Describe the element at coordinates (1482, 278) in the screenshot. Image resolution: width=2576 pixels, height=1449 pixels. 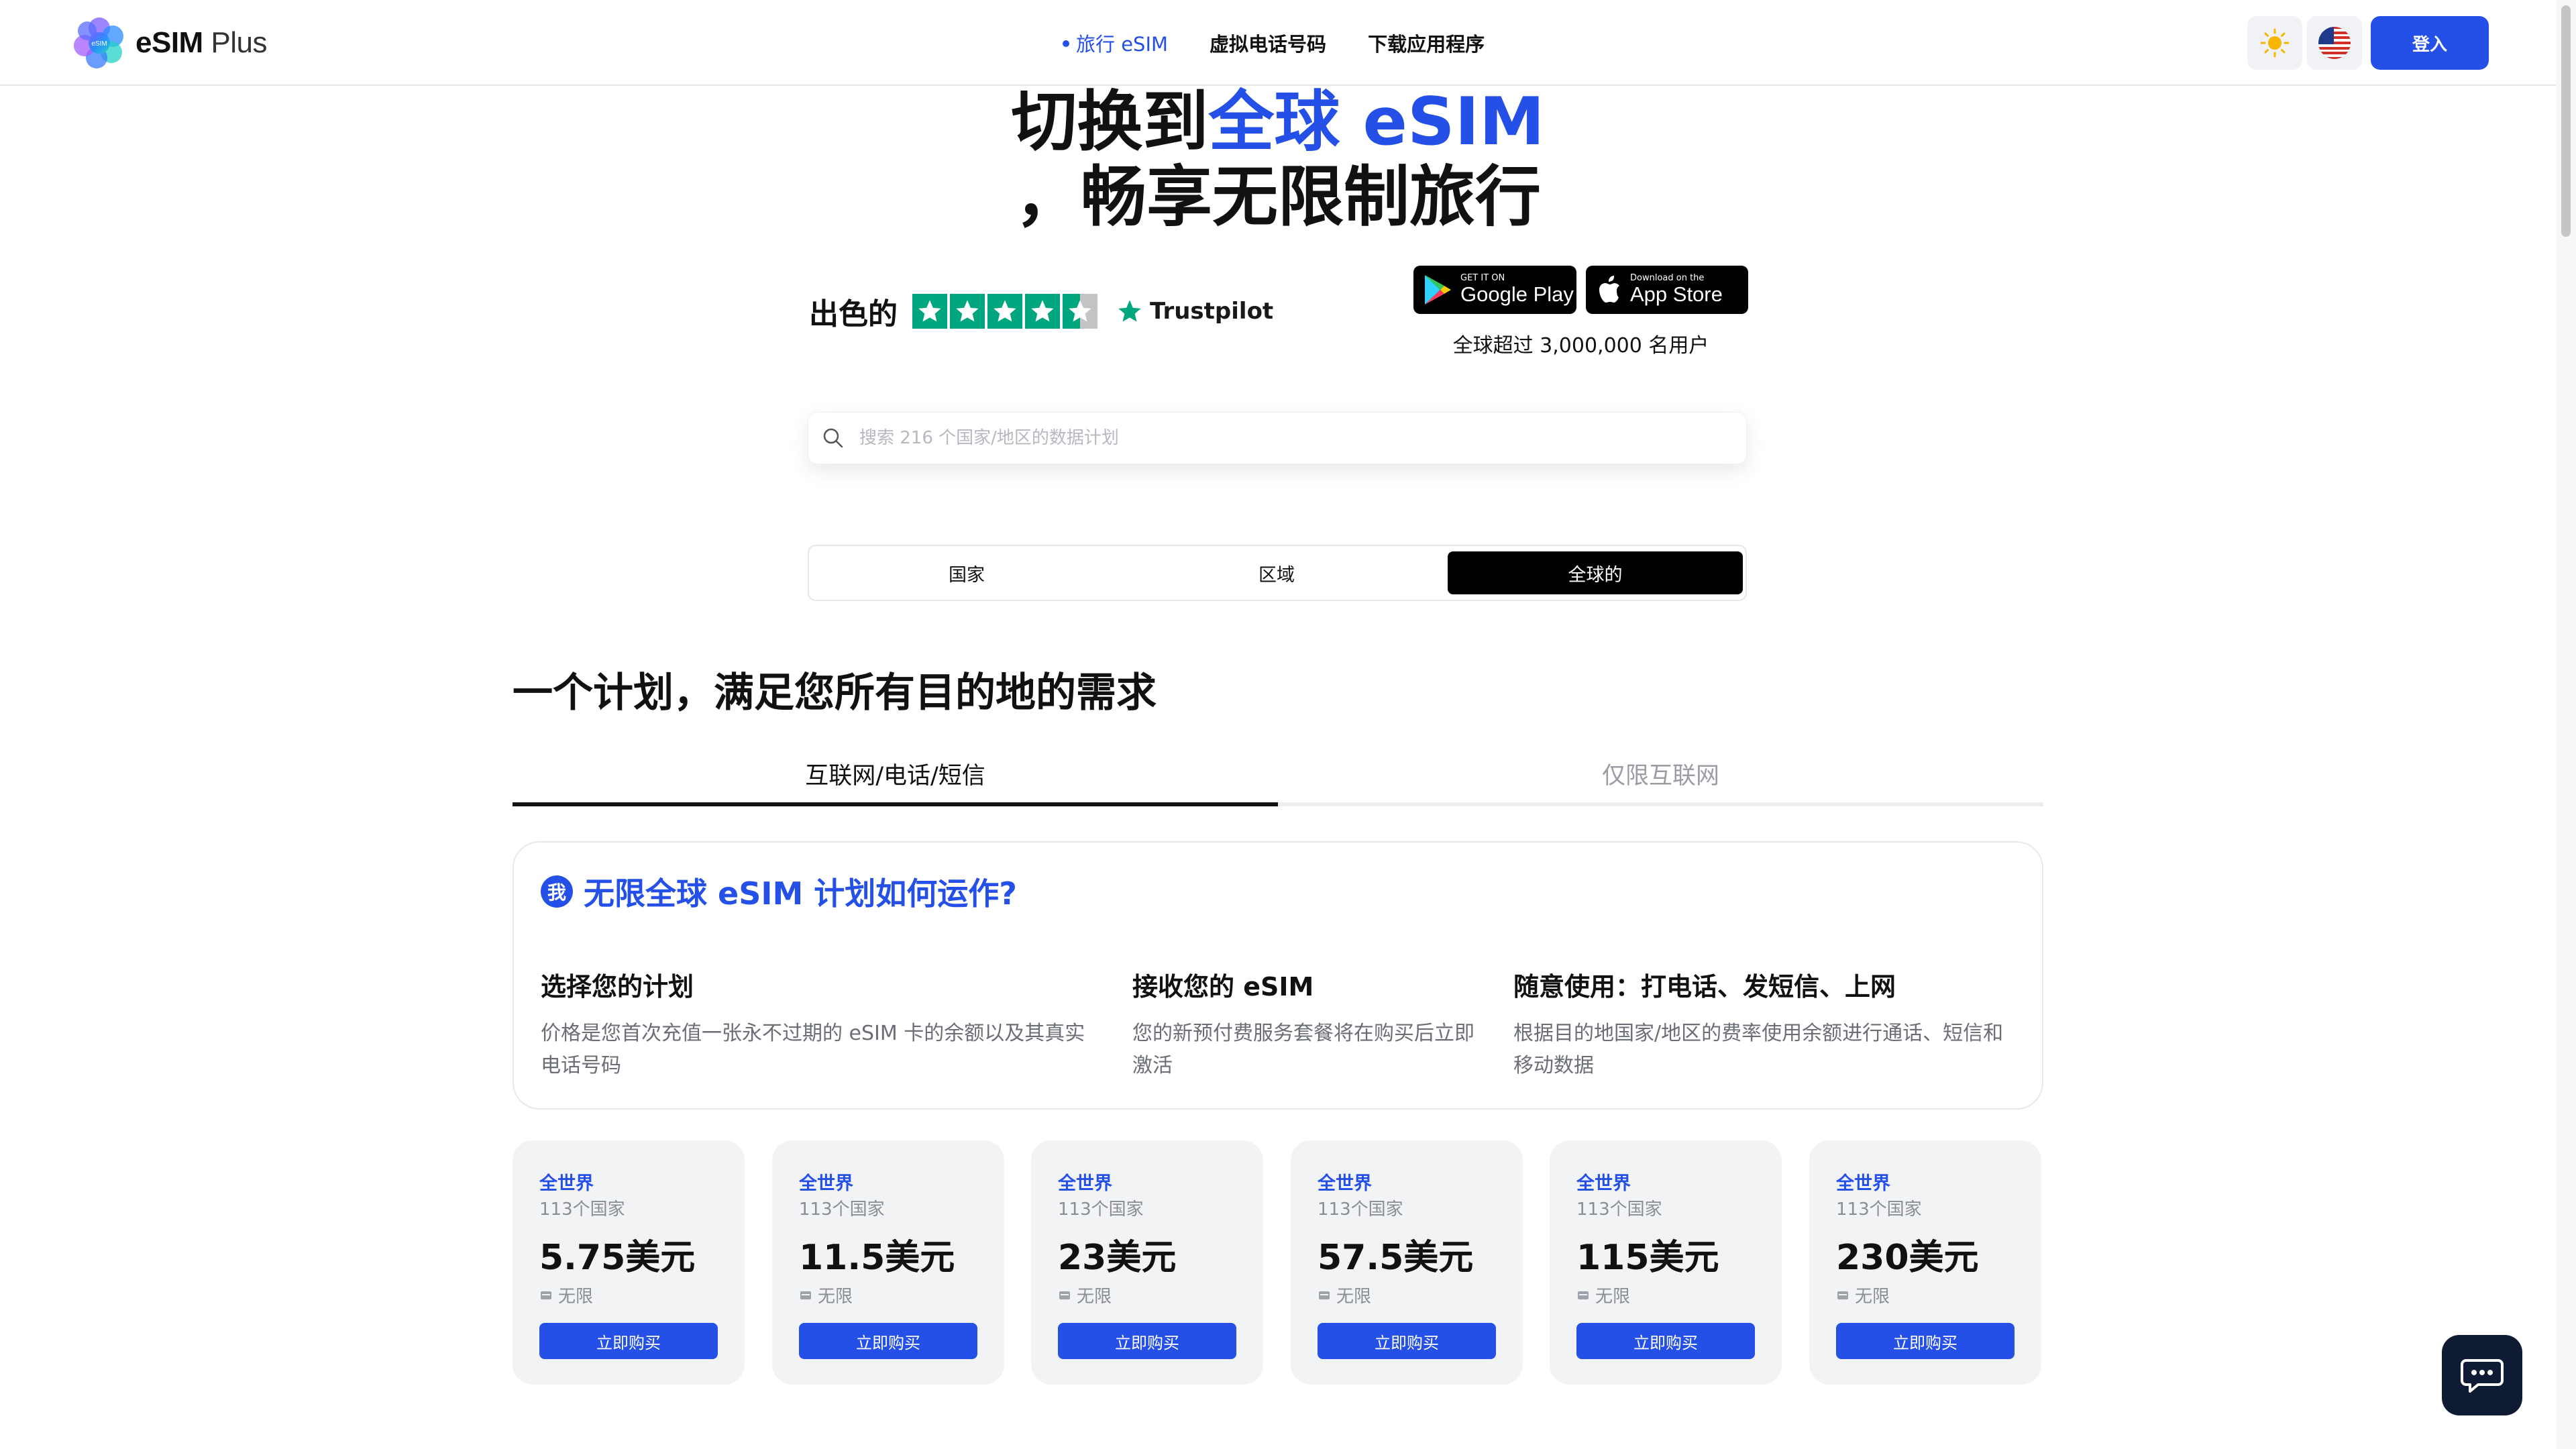
I see `google-play-small: GET IT ON` at that location.